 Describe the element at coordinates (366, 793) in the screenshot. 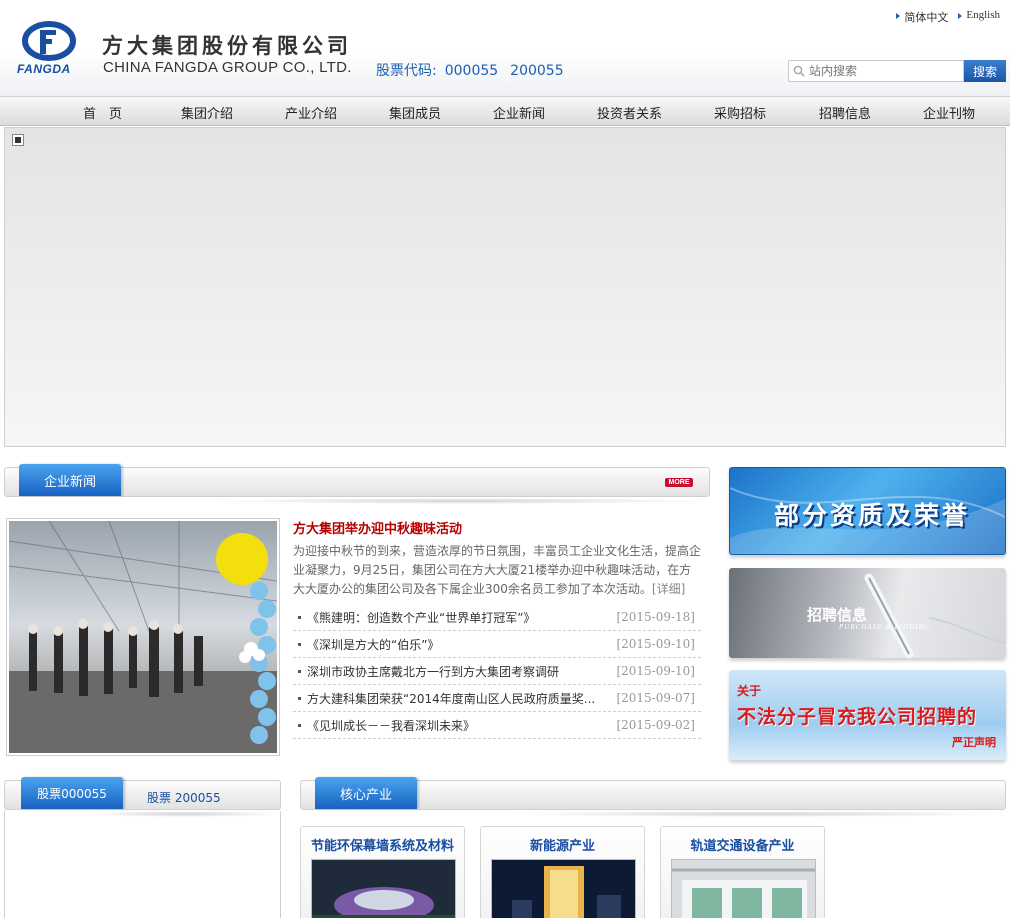

I see `tab-core-industry: 核心产业` at that location.